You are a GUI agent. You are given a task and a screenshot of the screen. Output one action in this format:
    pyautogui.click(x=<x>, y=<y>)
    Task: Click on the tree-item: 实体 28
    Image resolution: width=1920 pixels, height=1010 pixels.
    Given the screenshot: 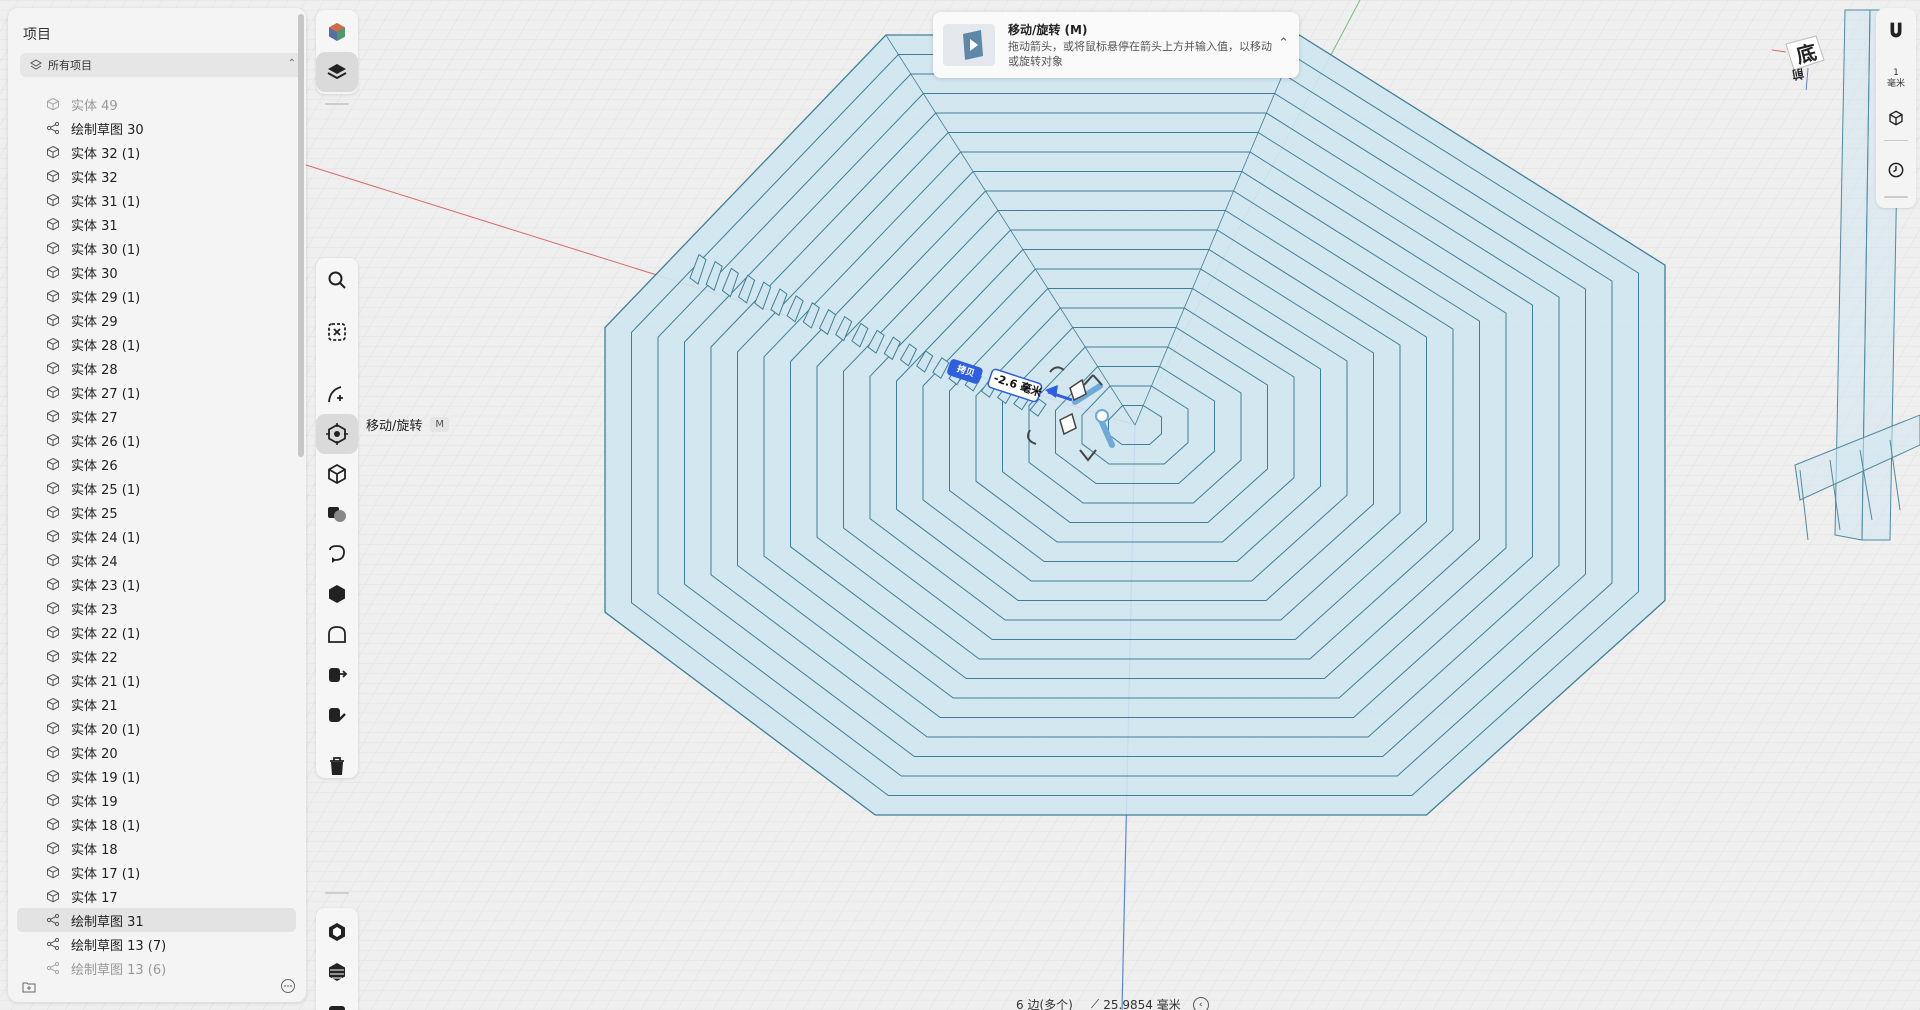 What is the action you would take?
    pyautogui.click(x=156, y=368)
    